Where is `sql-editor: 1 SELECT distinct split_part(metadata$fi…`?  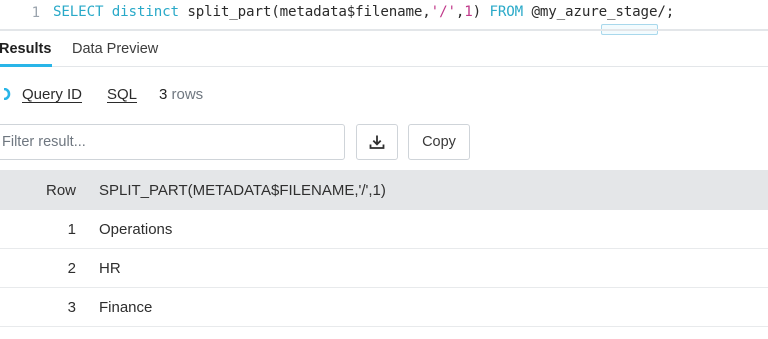 sql-editor: 1 SELECT distinct split_part(metadata$fi… is located at coordinates (384, 17).